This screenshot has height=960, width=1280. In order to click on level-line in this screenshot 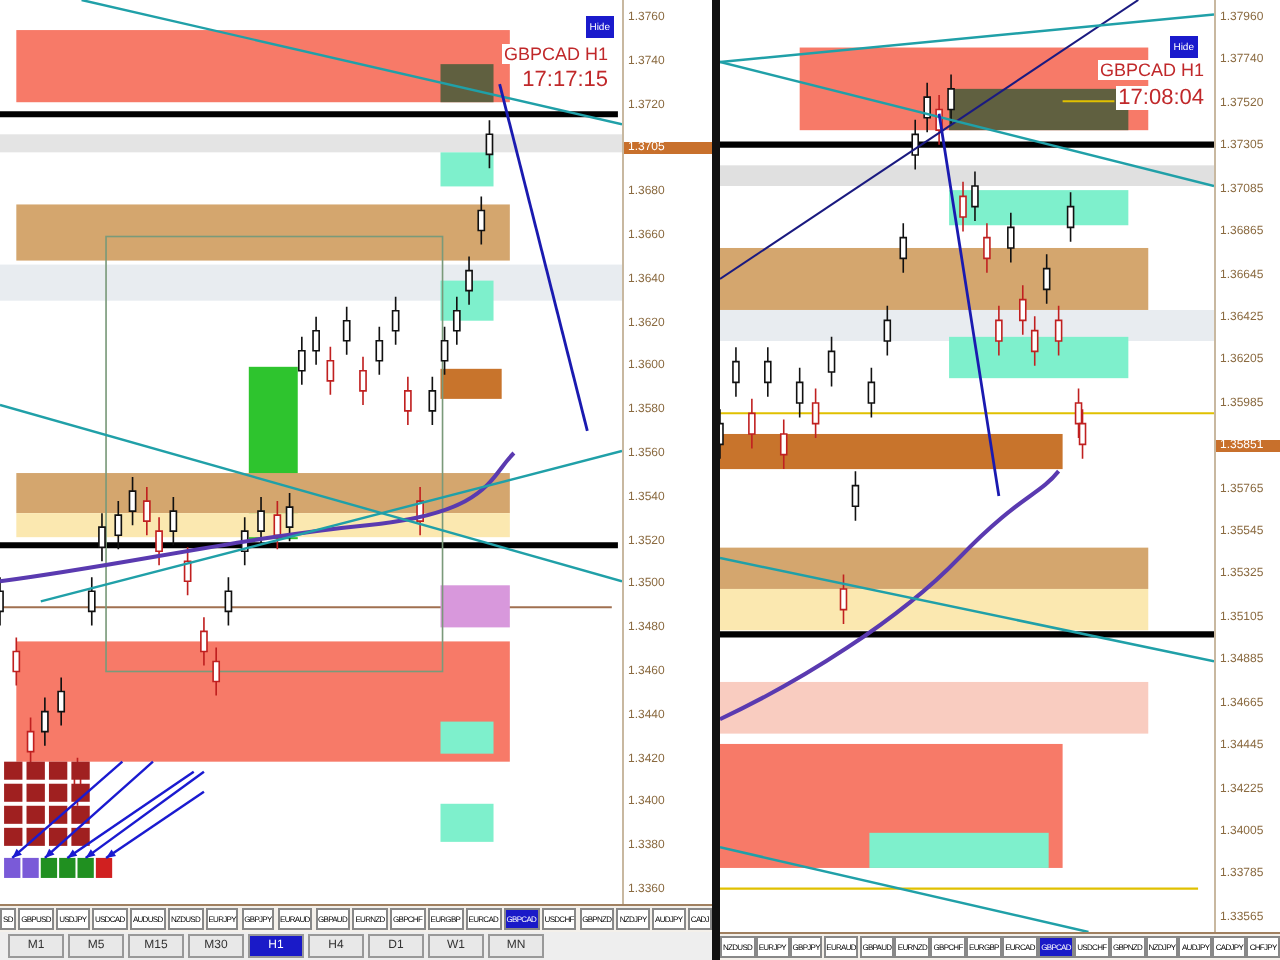, I will do `click(1088, 101)`.